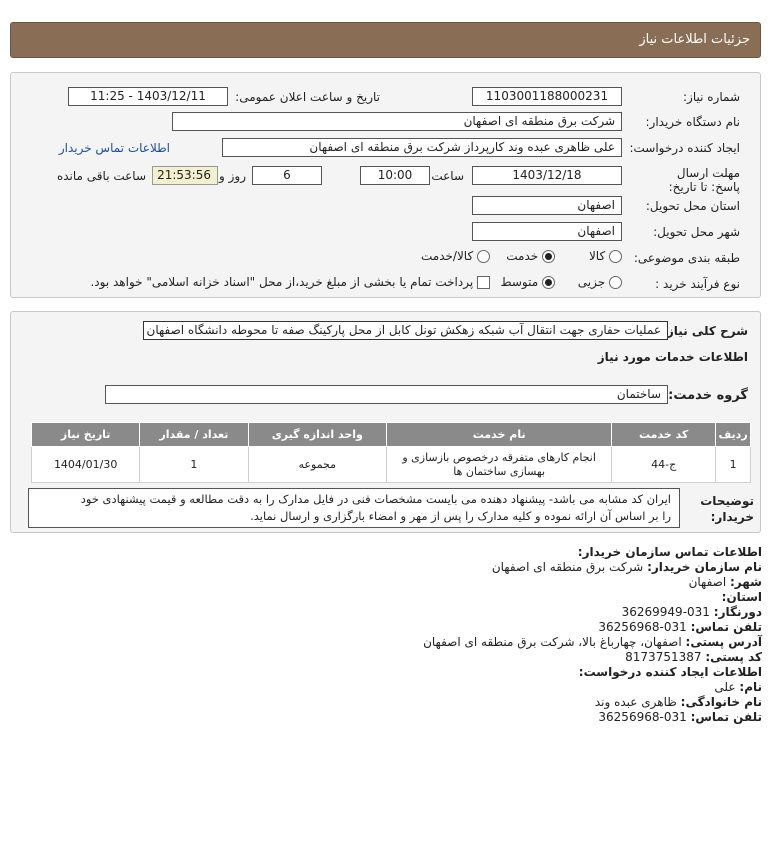 Image resolution: width=770 pixels, height=845 pixels. Describe the element at coordinates (696, 232) in the screenshot. I see `city-label: شهر محل تحویل:` at that location.